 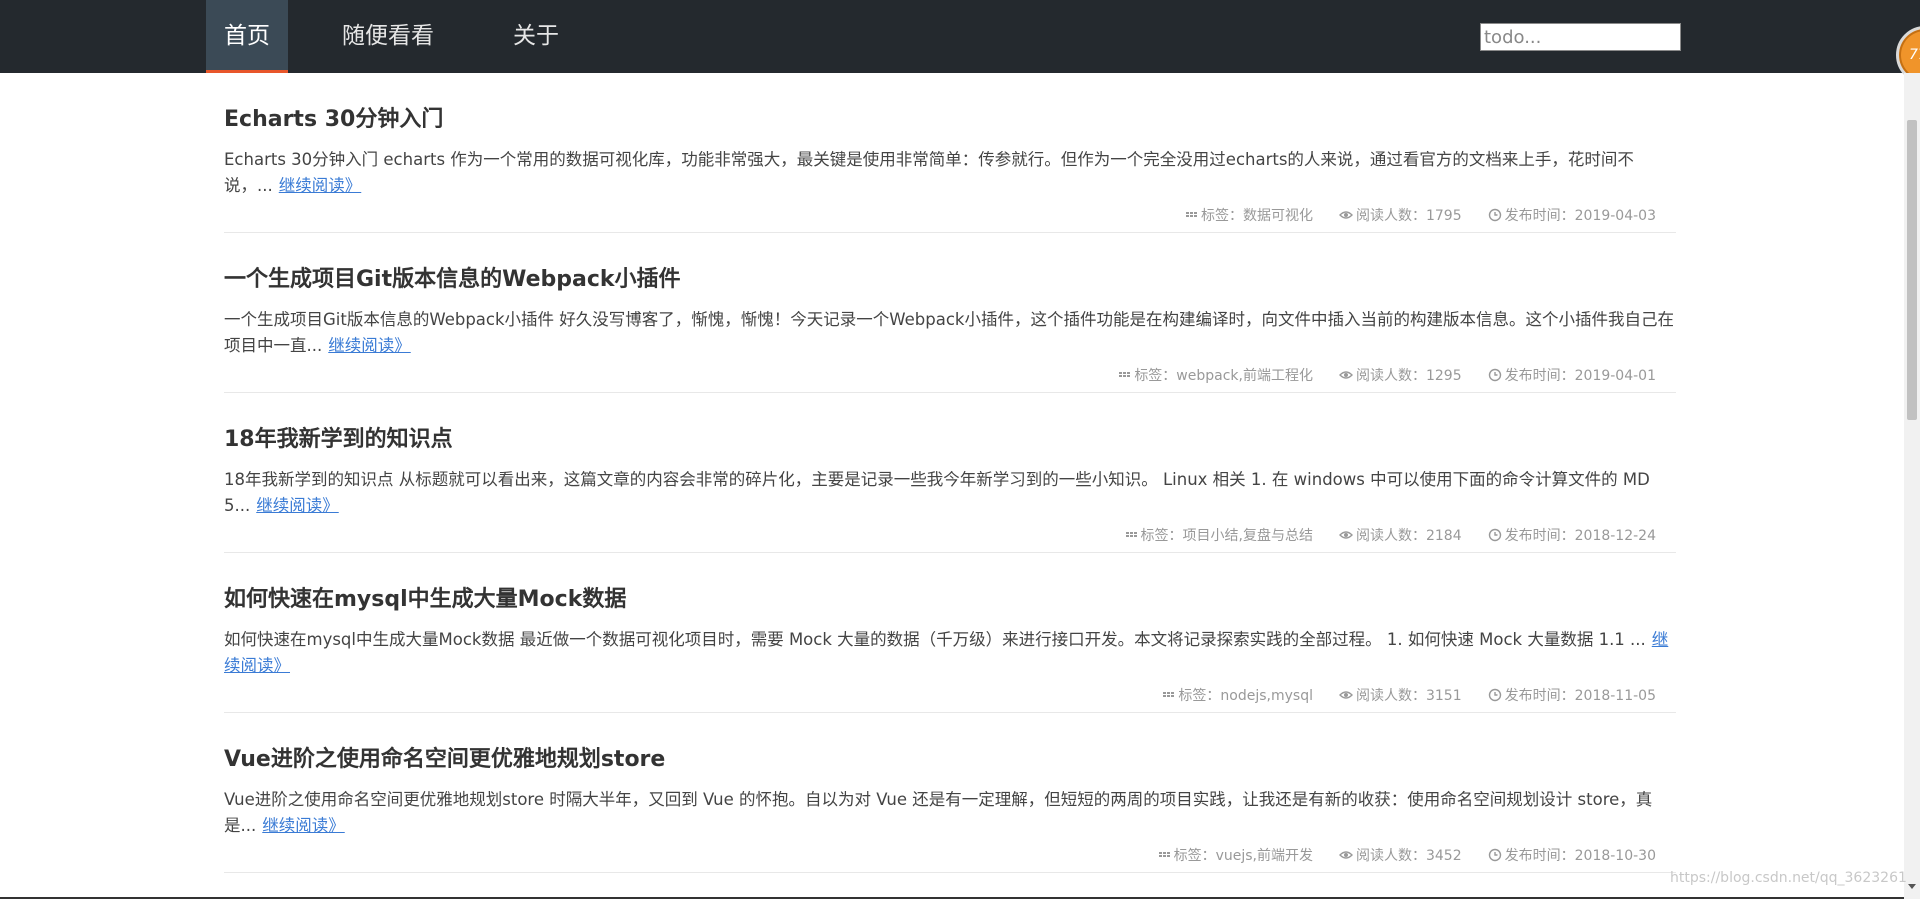 What do you see at coordinates (388, 36) in the screenshot?
I see `nav-item-browse: 随便看看` at bounding box center [388, 36].